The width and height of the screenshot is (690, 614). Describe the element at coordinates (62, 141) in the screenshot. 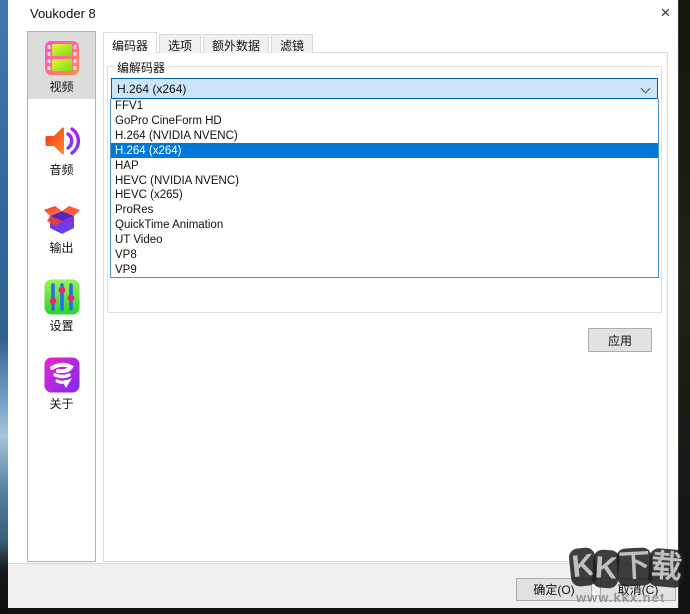

I see `speaker-icon` at that location.